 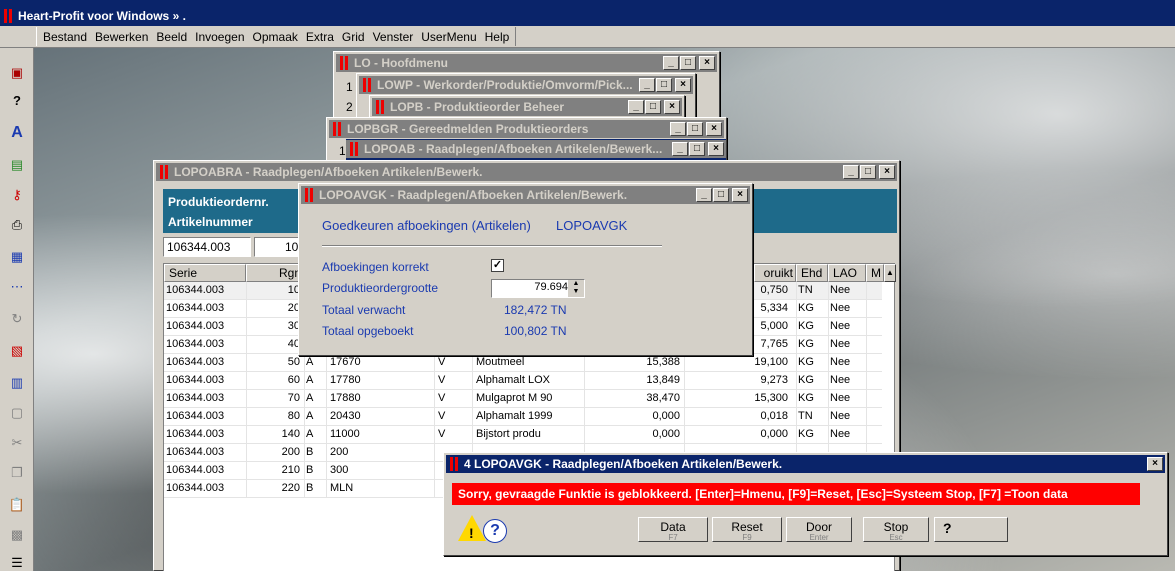 I want to click on printer-icon: ⎙, so click(x=17, y=225).